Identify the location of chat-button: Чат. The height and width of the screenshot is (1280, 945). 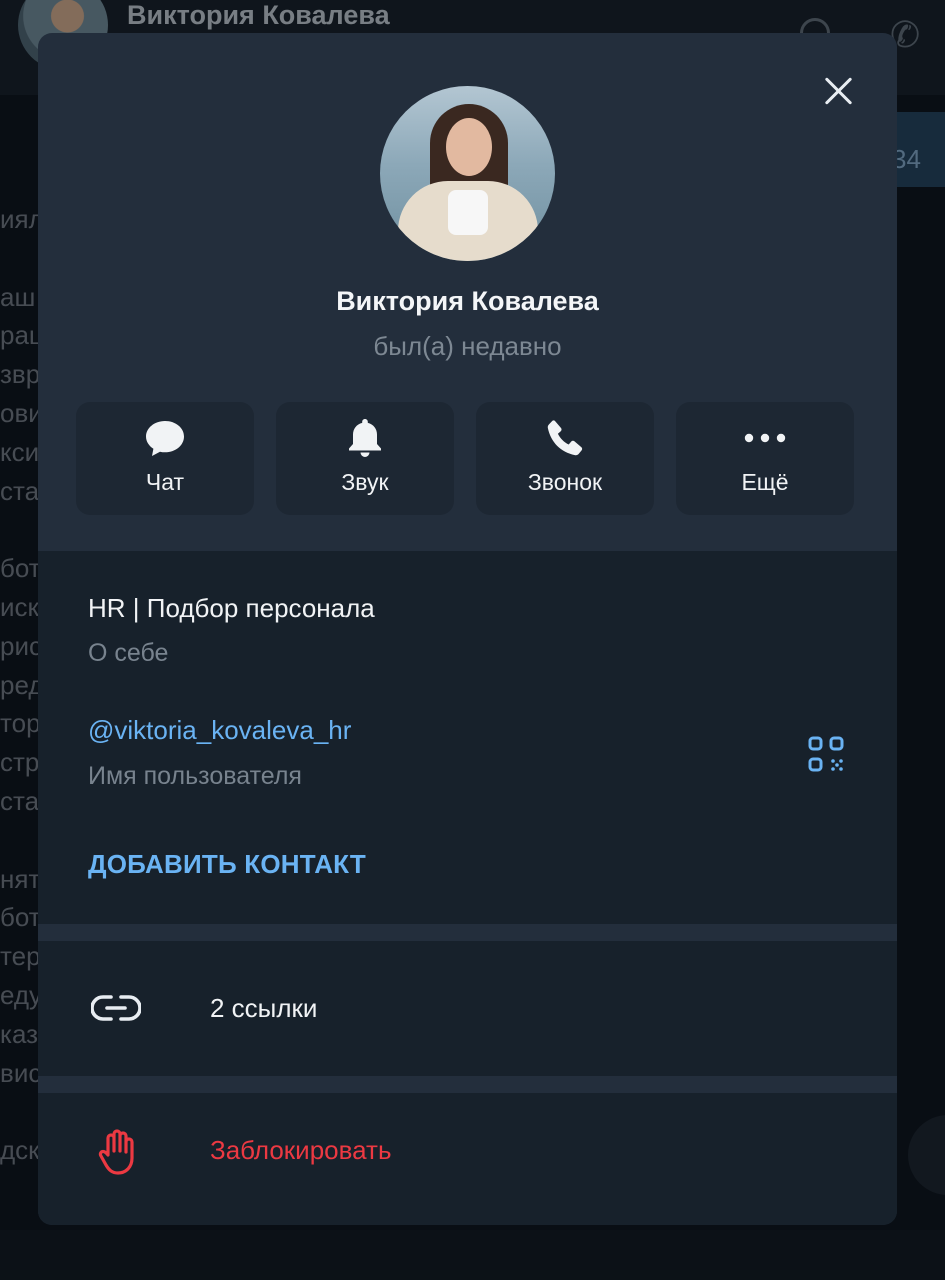
(165, 458).